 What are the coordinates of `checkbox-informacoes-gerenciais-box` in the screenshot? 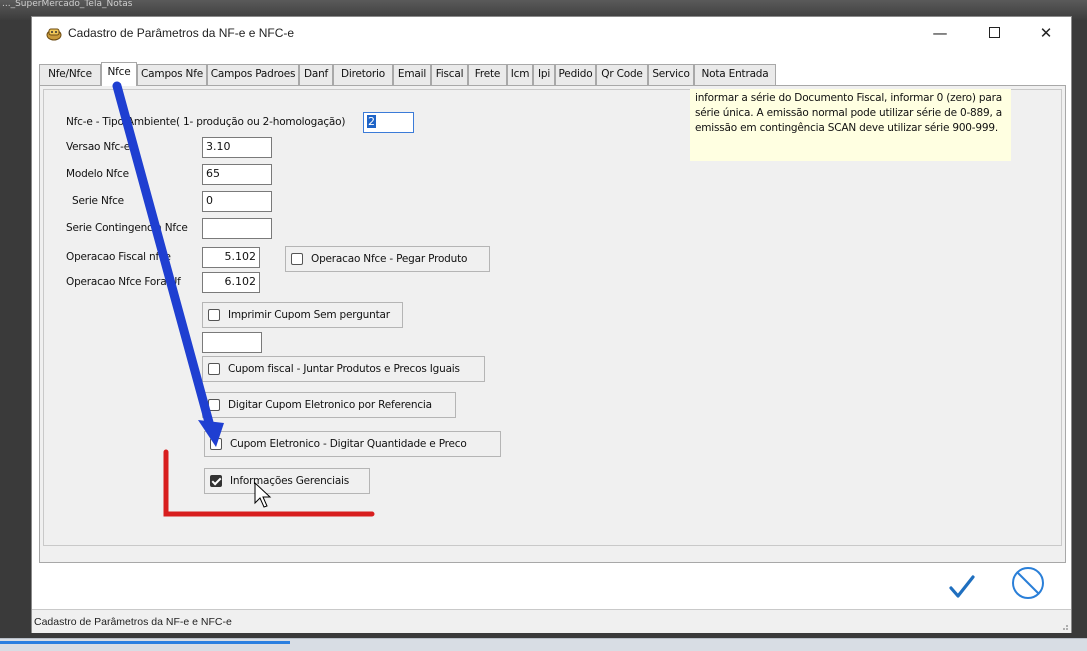 It's located at (216, 481).